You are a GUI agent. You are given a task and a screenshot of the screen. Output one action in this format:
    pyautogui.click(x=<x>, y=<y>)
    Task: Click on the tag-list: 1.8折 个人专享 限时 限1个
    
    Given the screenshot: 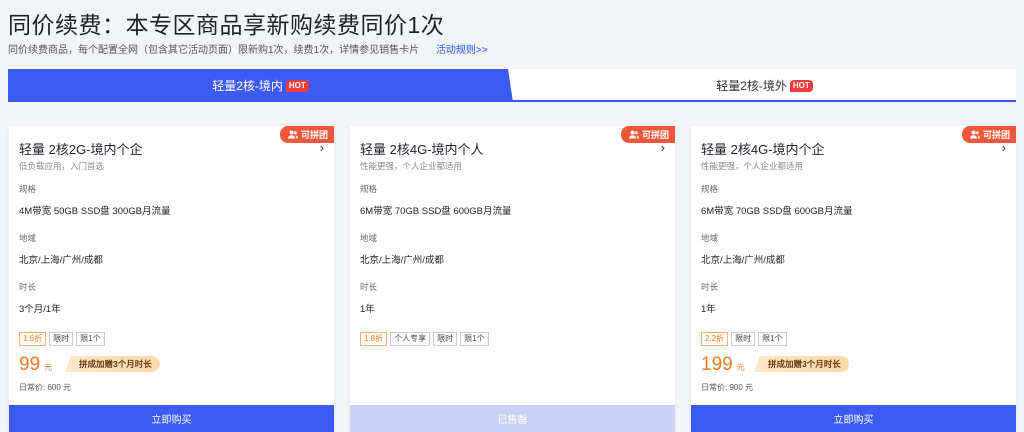 What is the action you would take?
    pyautogui.click(x=426, y=339)
    